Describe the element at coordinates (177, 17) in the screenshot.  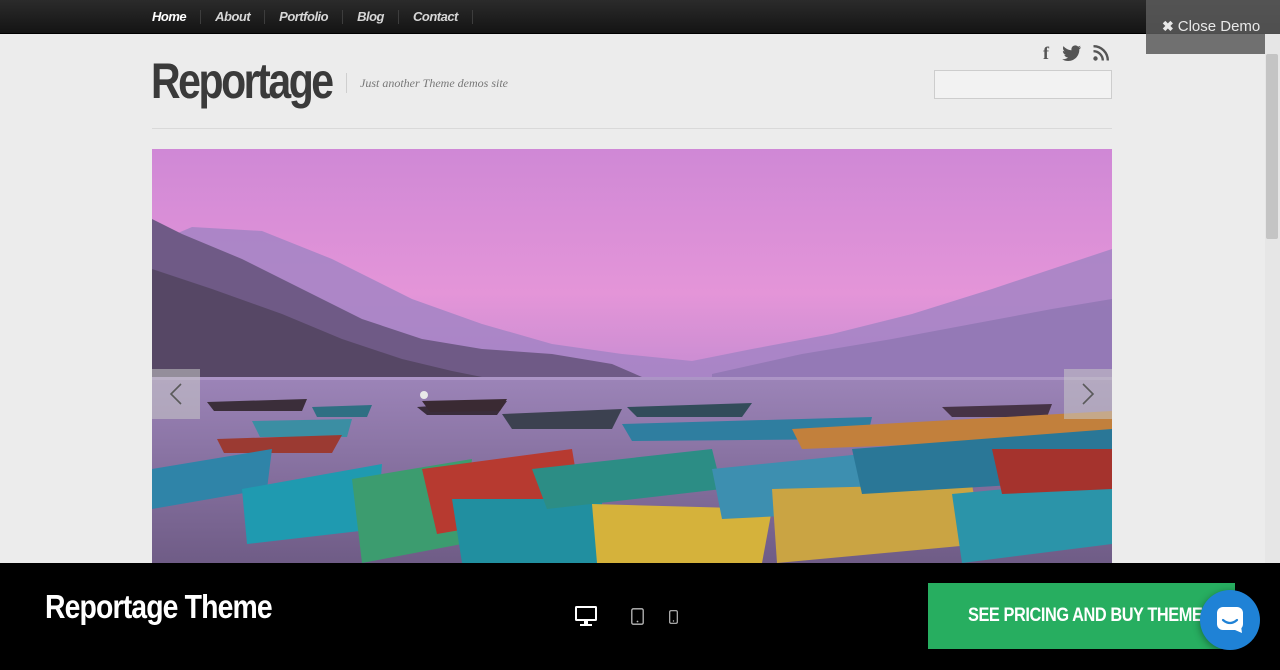
I see `nav-item-home: Home` at that location.